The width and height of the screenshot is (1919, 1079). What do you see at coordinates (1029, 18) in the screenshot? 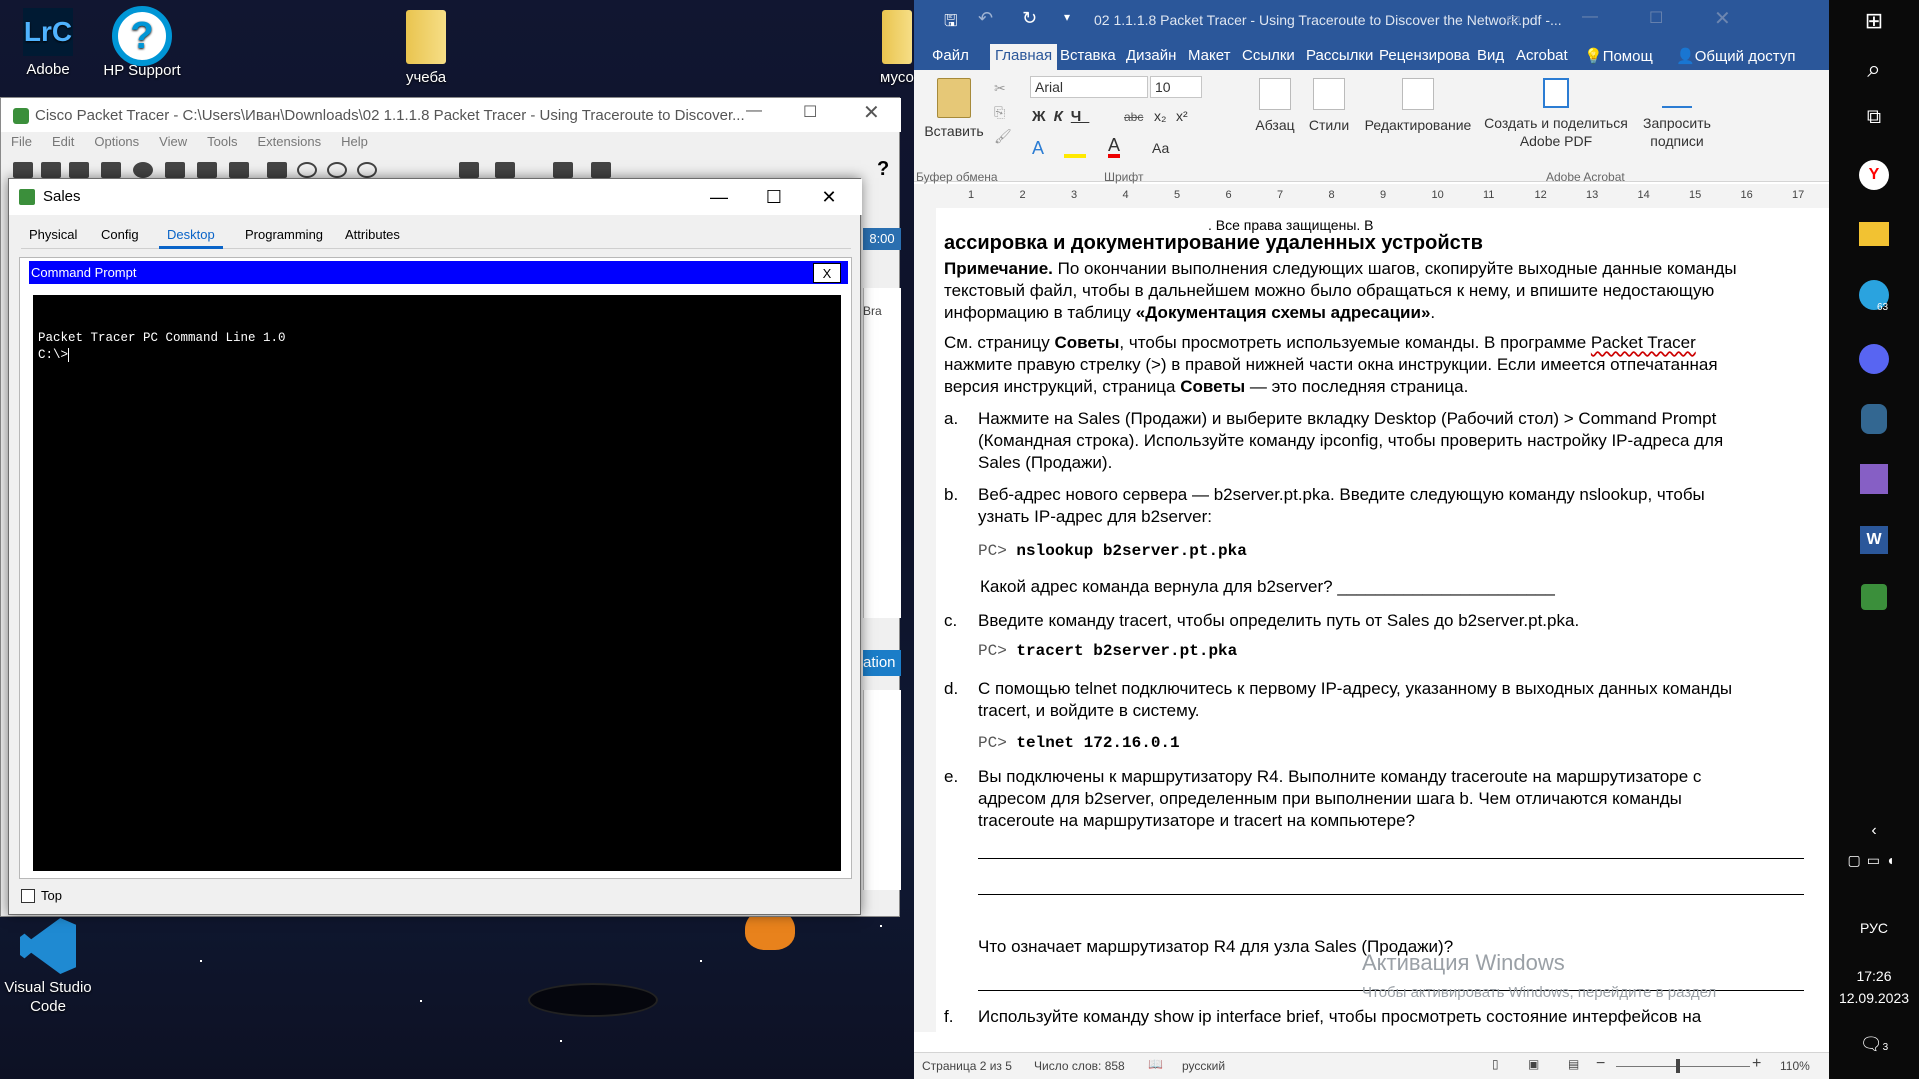
I see `redo-icon: ↻` at bounding box center [1029, 18].